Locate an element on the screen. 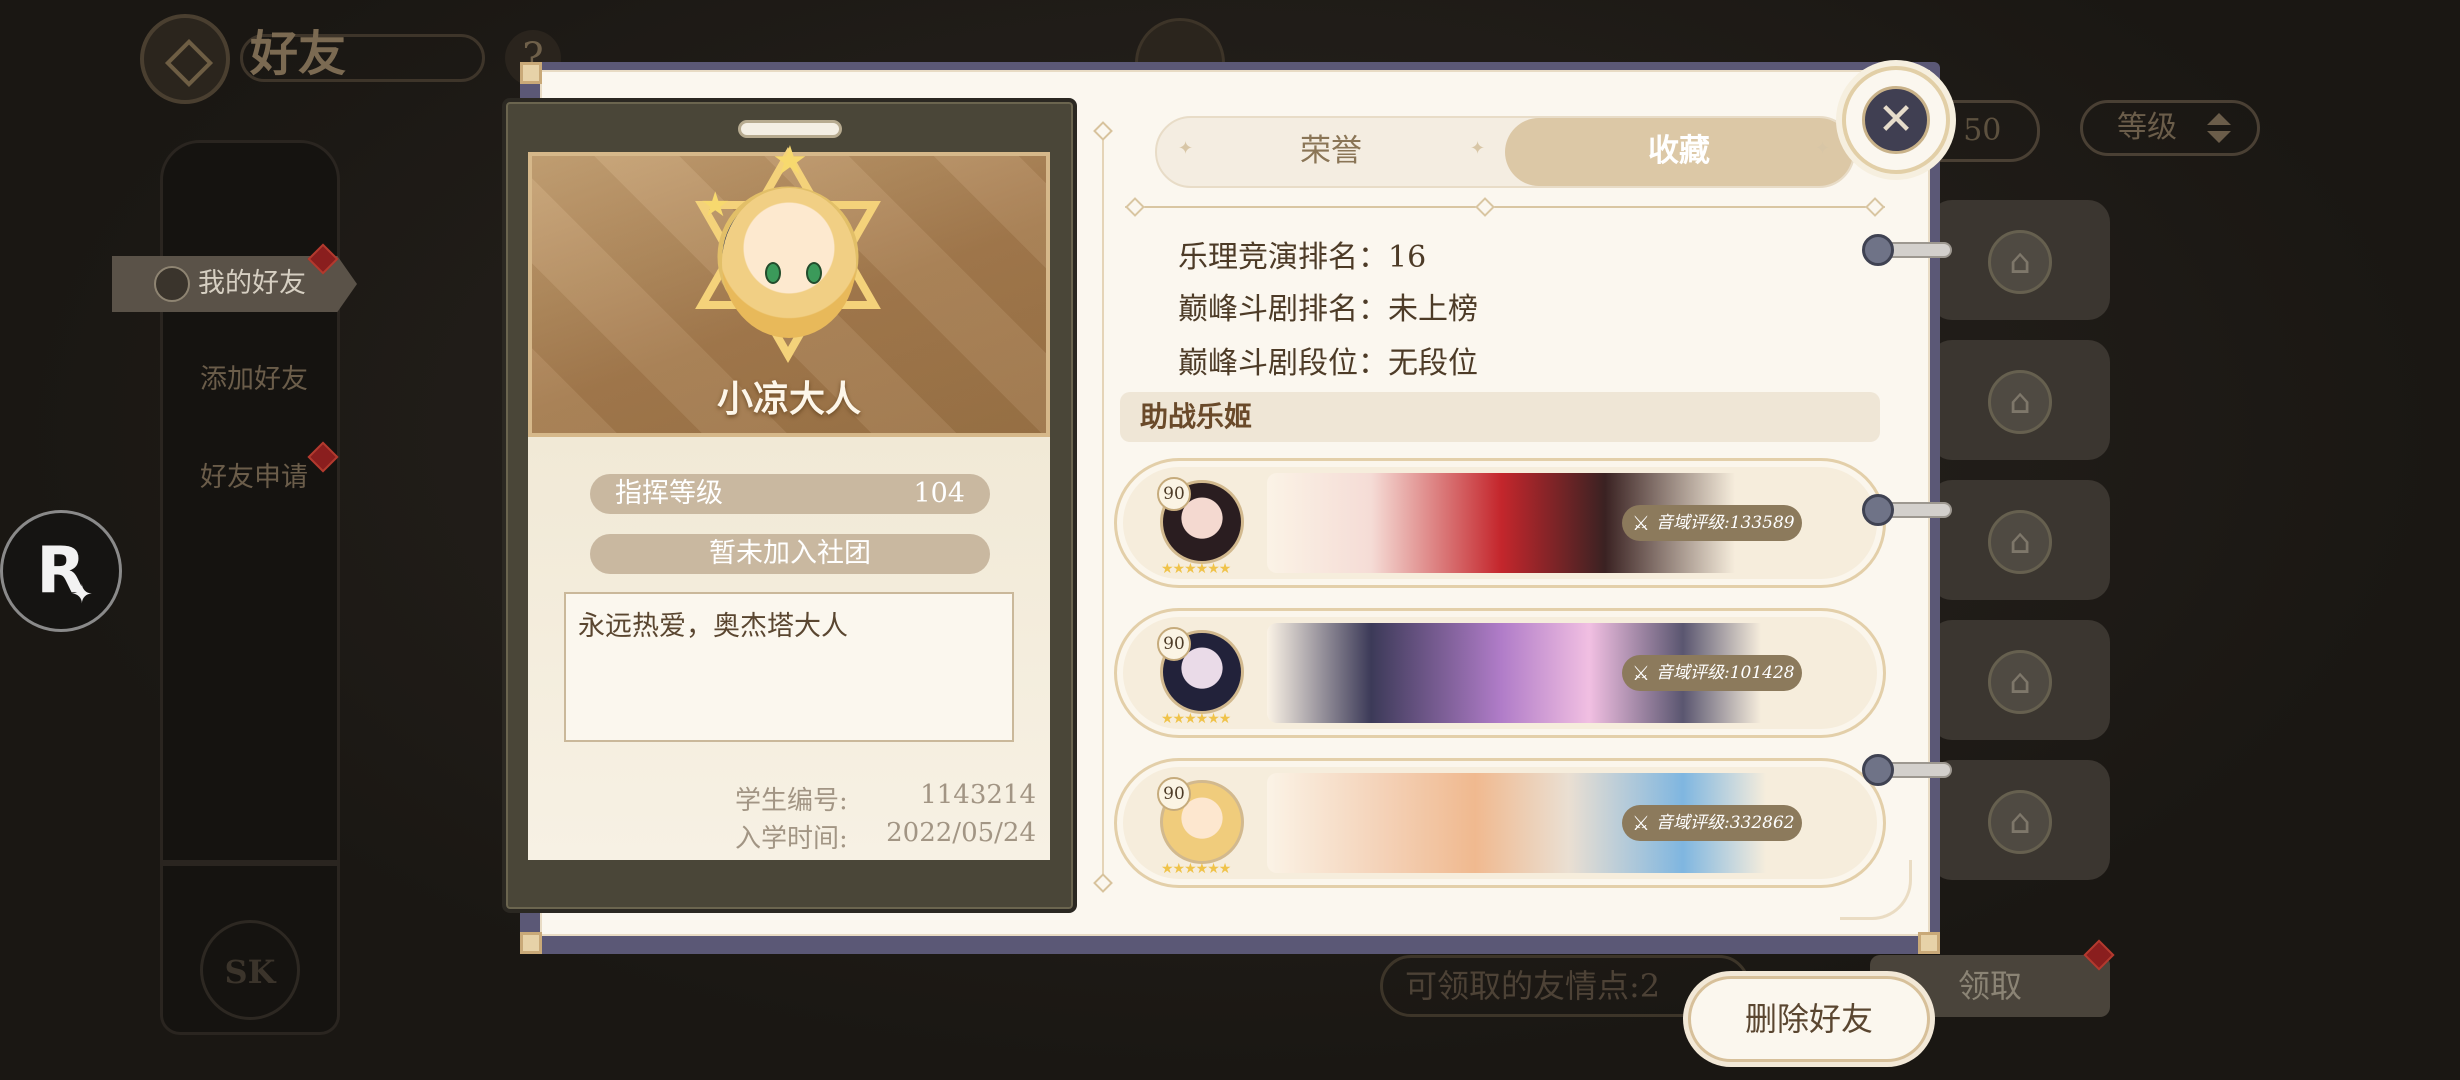 This screenshot has width=2460, height=1080. club-status: 暂未加入社团 is located at coordinates (790, 554).